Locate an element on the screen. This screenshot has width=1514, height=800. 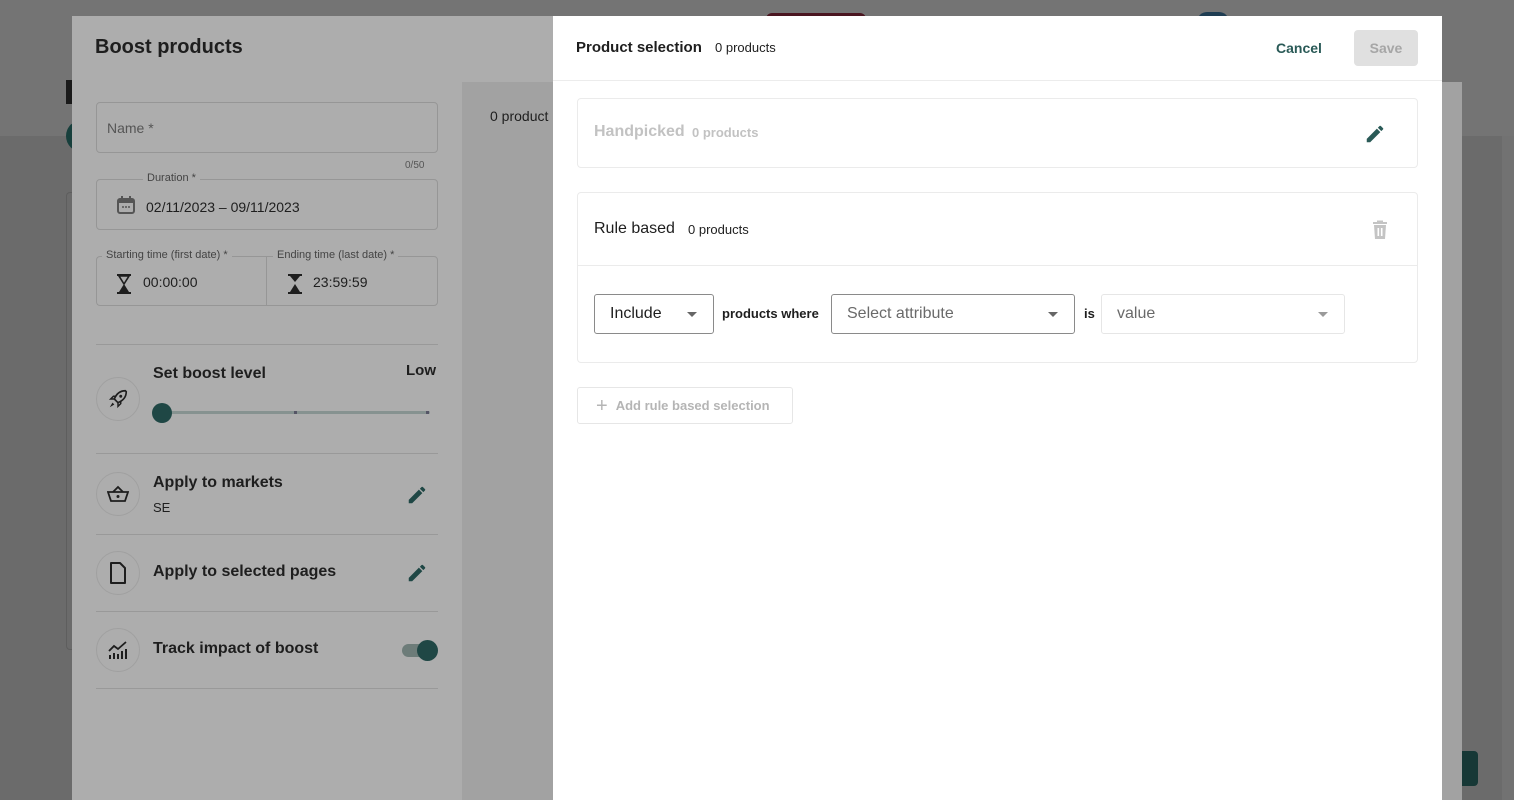
include-exclude-select: Include is located at coordinates (654, 314).